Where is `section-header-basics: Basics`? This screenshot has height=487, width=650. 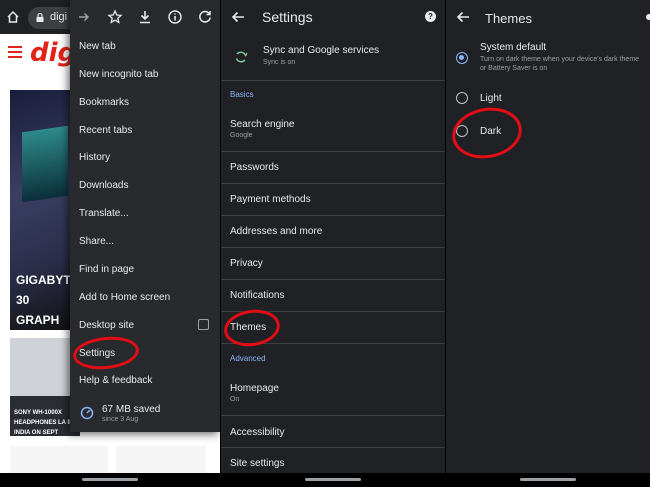 section-header-basics: Basics is located at coordinates (242, 94).